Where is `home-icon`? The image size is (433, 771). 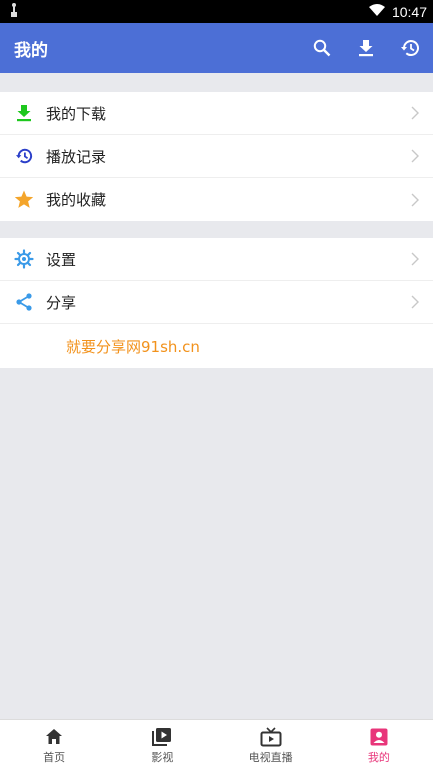
home-icon is located at coordinates (54, 737).